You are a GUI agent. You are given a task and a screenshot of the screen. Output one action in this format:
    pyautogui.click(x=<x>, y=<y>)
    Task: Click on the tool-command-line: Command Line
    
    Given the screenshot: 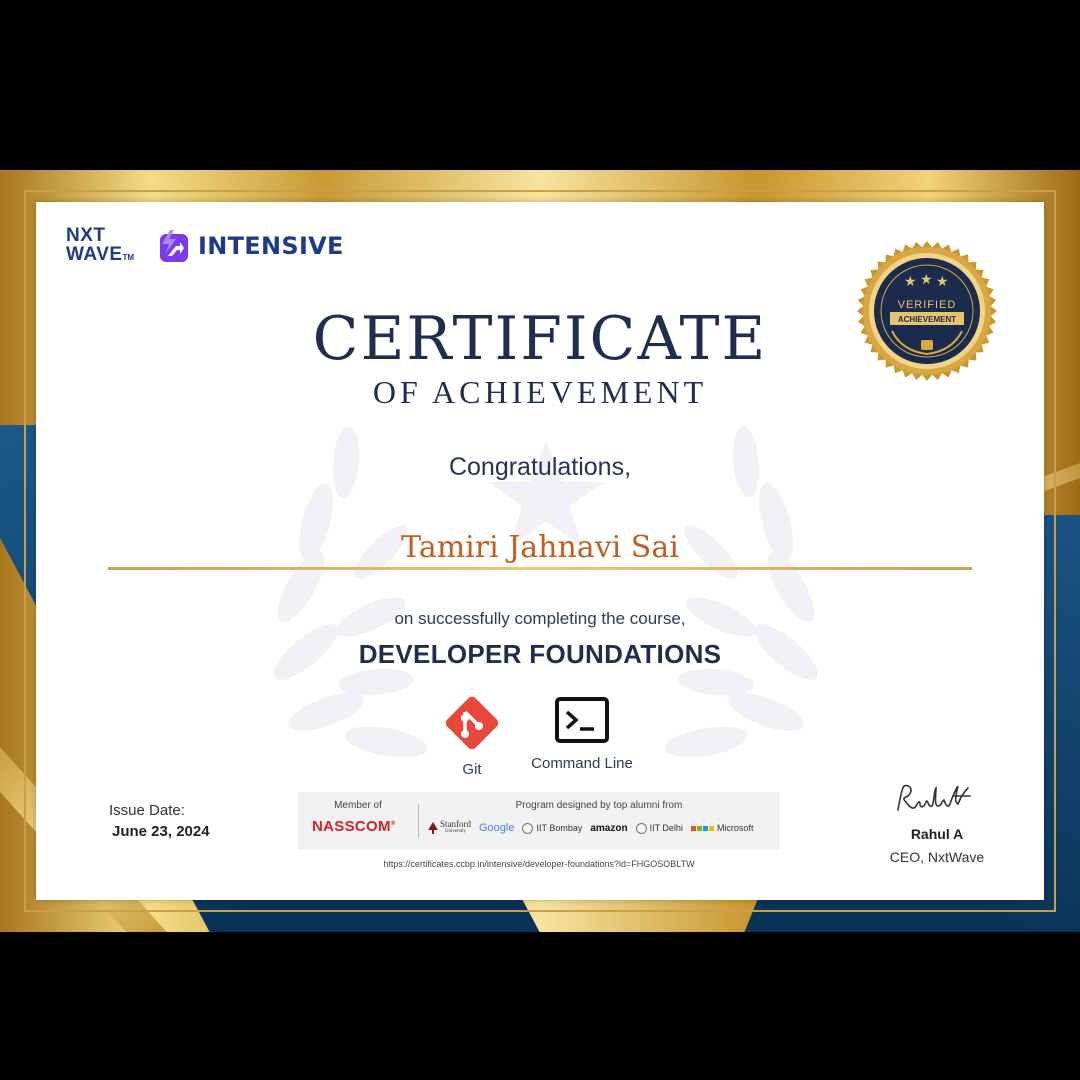 What is the action you would take?
    pyautogui.click(x=582, y=734)
    